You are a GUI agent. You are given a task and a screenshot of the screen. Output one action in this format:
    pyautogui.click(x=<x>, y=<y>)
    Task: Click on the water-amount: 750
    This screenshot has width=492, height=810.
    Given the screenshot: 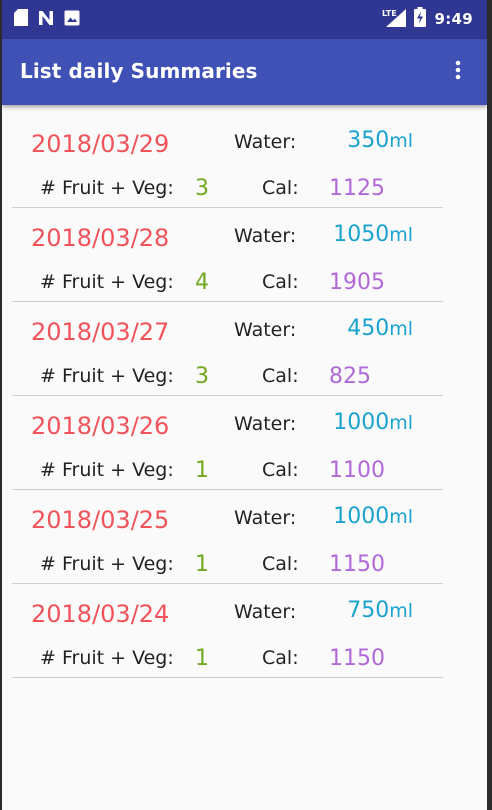 What is the action you would take?
    pyautogui.click(x=368, y=610)
    